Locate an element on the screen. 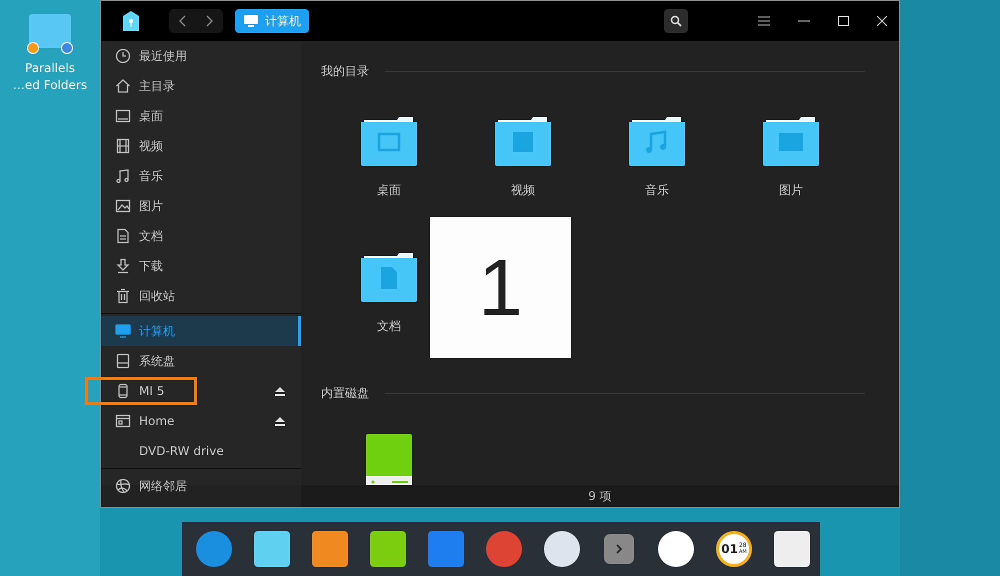  expand-icon is located at coordinates (619, 549).